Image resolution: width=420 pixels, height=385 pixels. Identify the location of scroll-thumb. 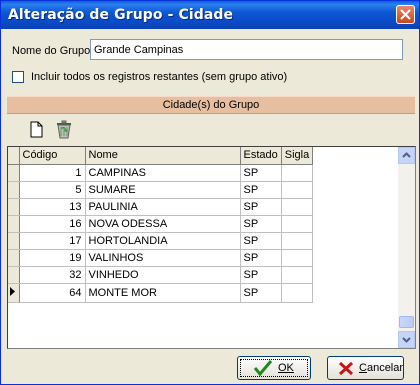
(406, 322).